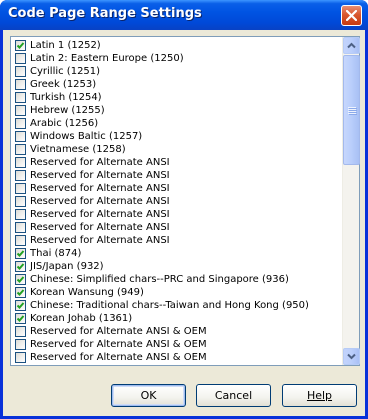  Describe the element at coordinates (176, 149) in the screenshot. I see `list-item: Vietnamese (1258)` at that location.